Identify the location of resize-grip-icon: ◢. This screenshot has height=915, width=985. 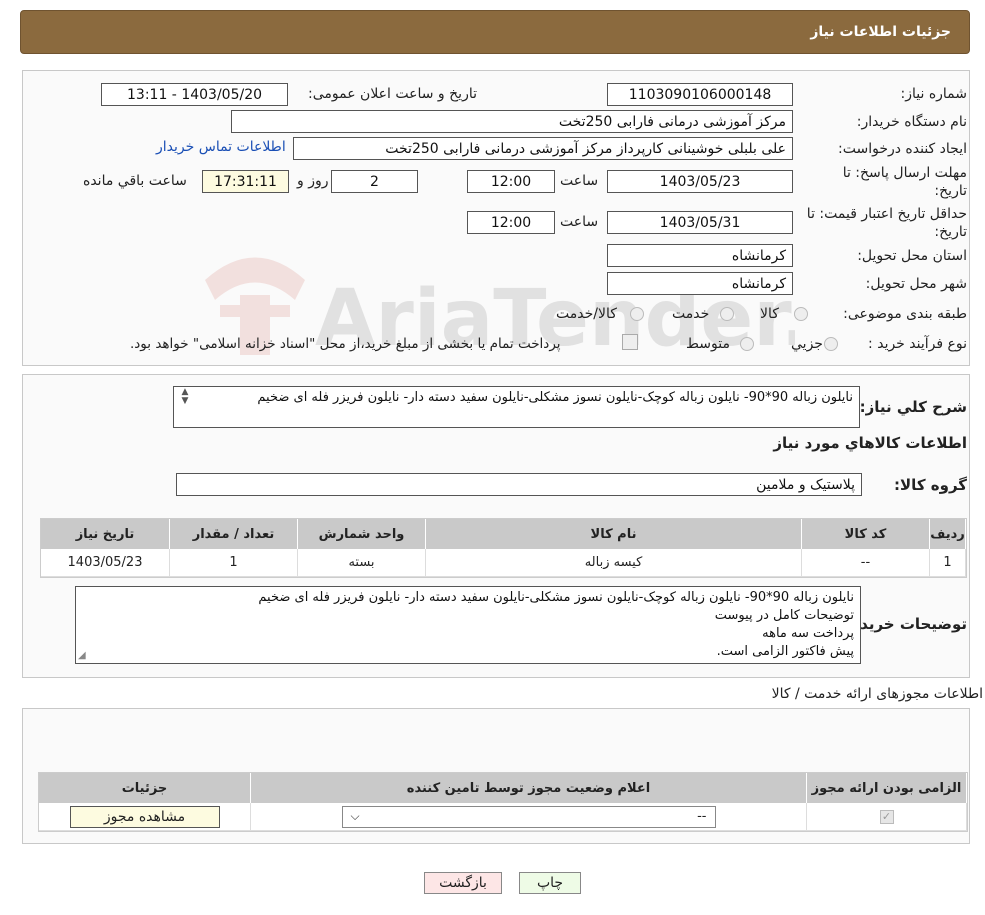
(82, 655).